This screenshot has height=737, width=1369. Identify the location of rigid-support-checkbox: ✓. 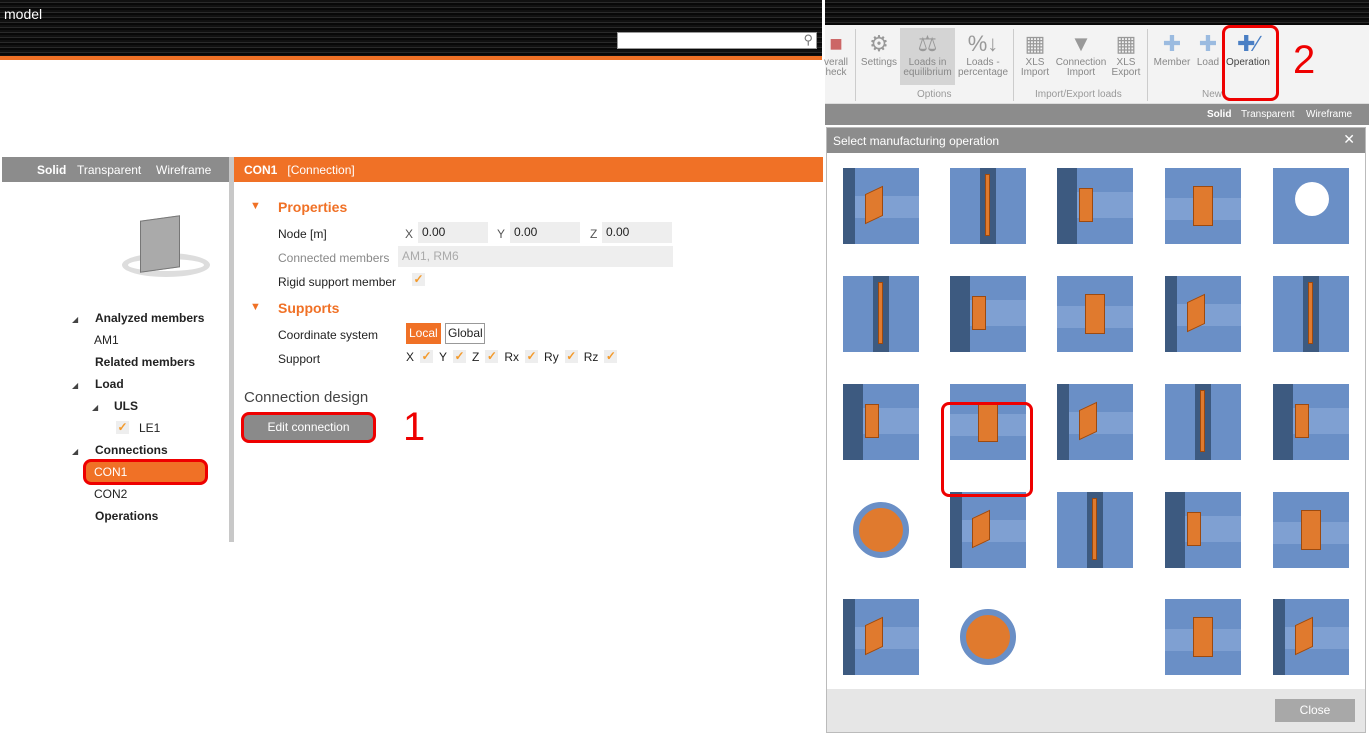
(418, 279).